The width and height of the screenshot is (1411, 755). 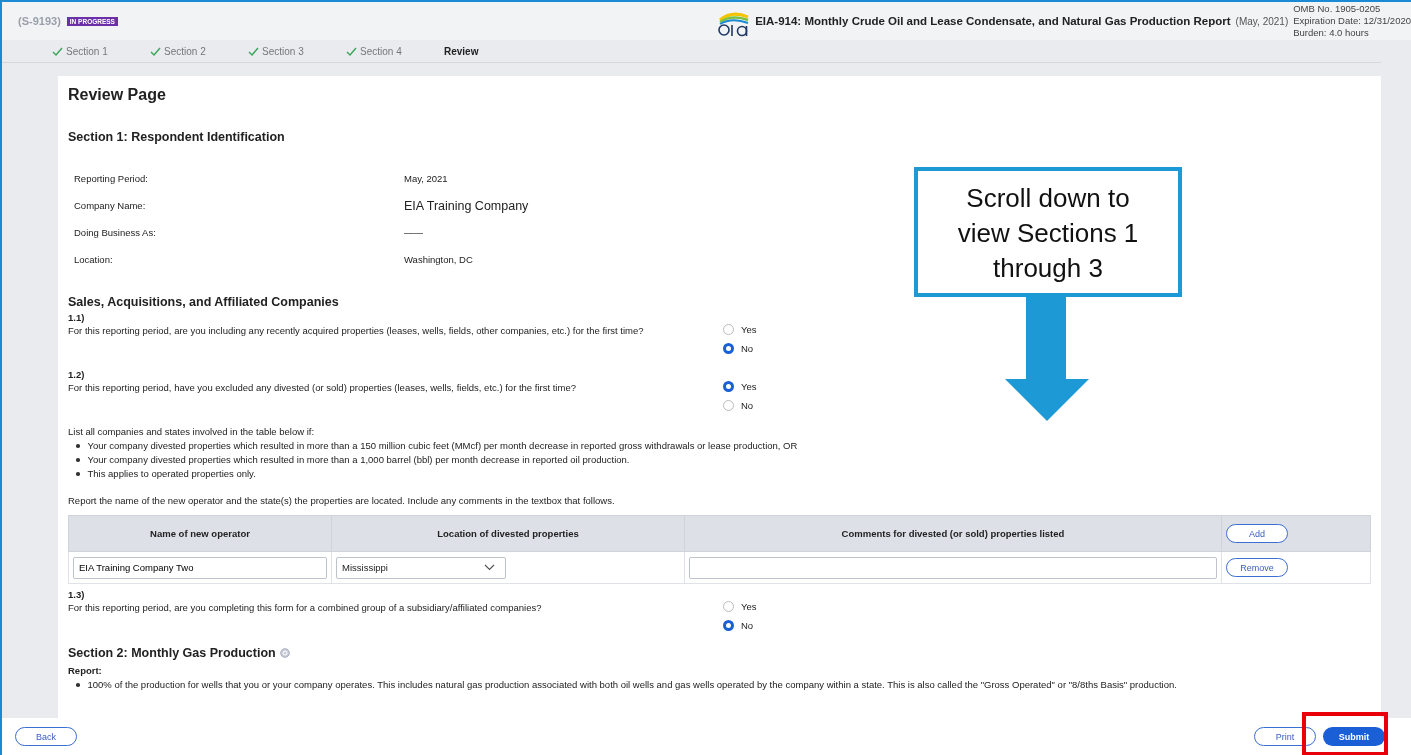 I want to click on print-button: Print, so click(x=1285, y=736).